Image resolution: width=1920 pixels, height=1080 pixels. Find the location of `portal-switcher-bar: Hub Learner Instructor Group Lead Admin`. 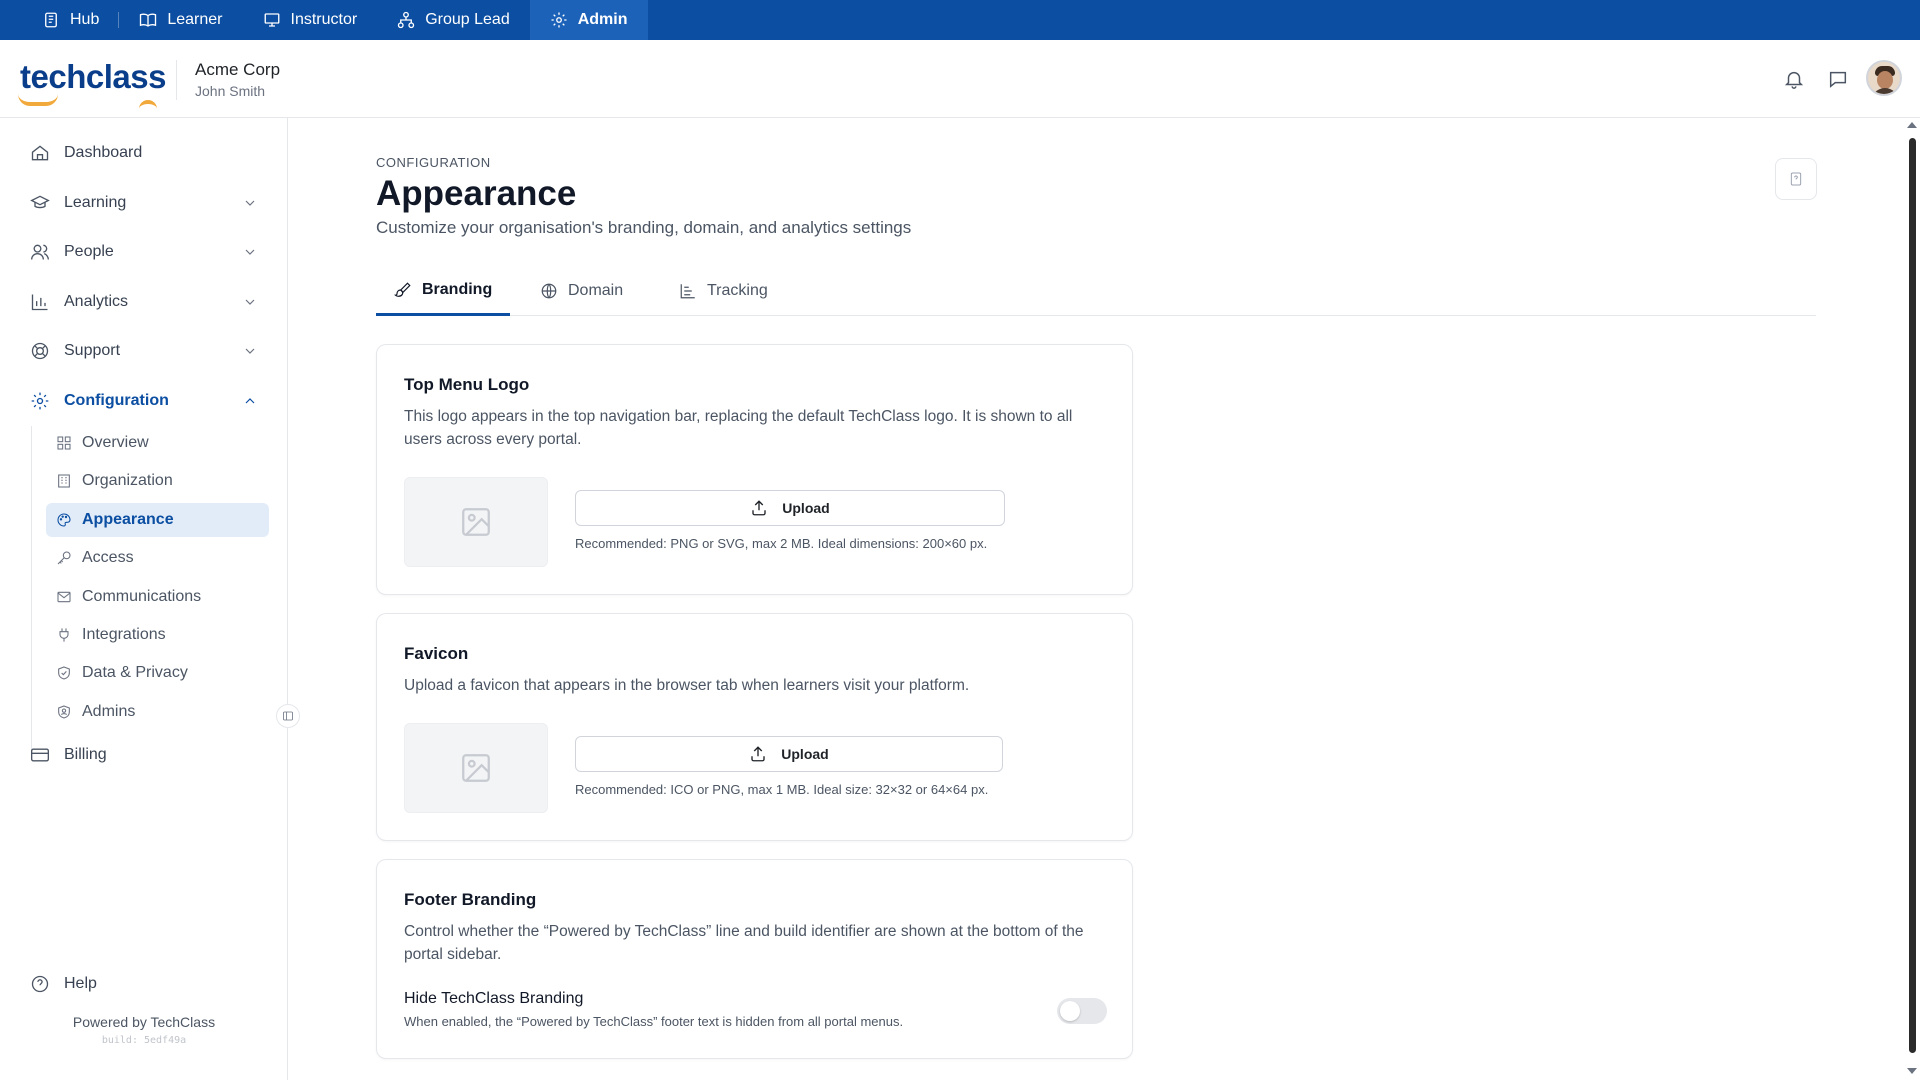

portal-switcher-bar: Hub Learner Instructor Group Lead Admin is located at coordinates (960, 20).